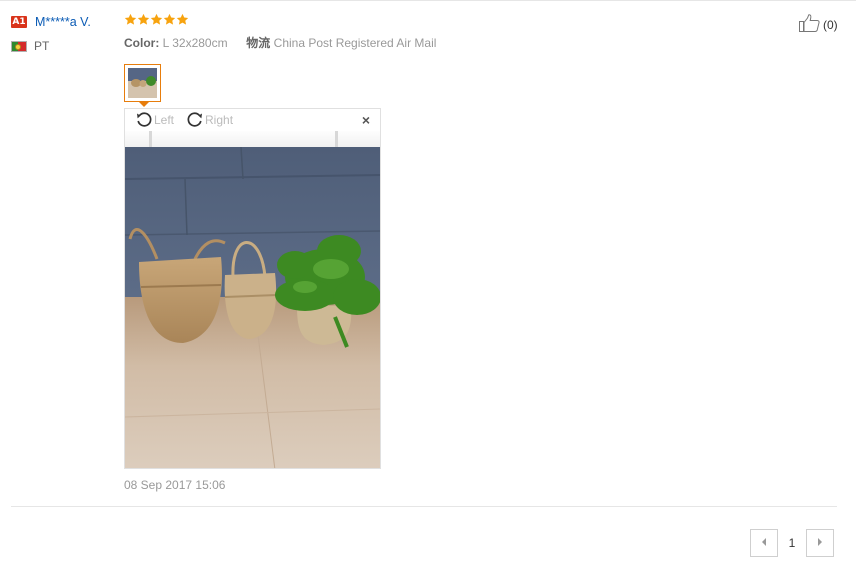 The width and height of the screenshot is (856, 585). I want to click on image-viewer-toolbar: Left Right ×, so click(252, 120).